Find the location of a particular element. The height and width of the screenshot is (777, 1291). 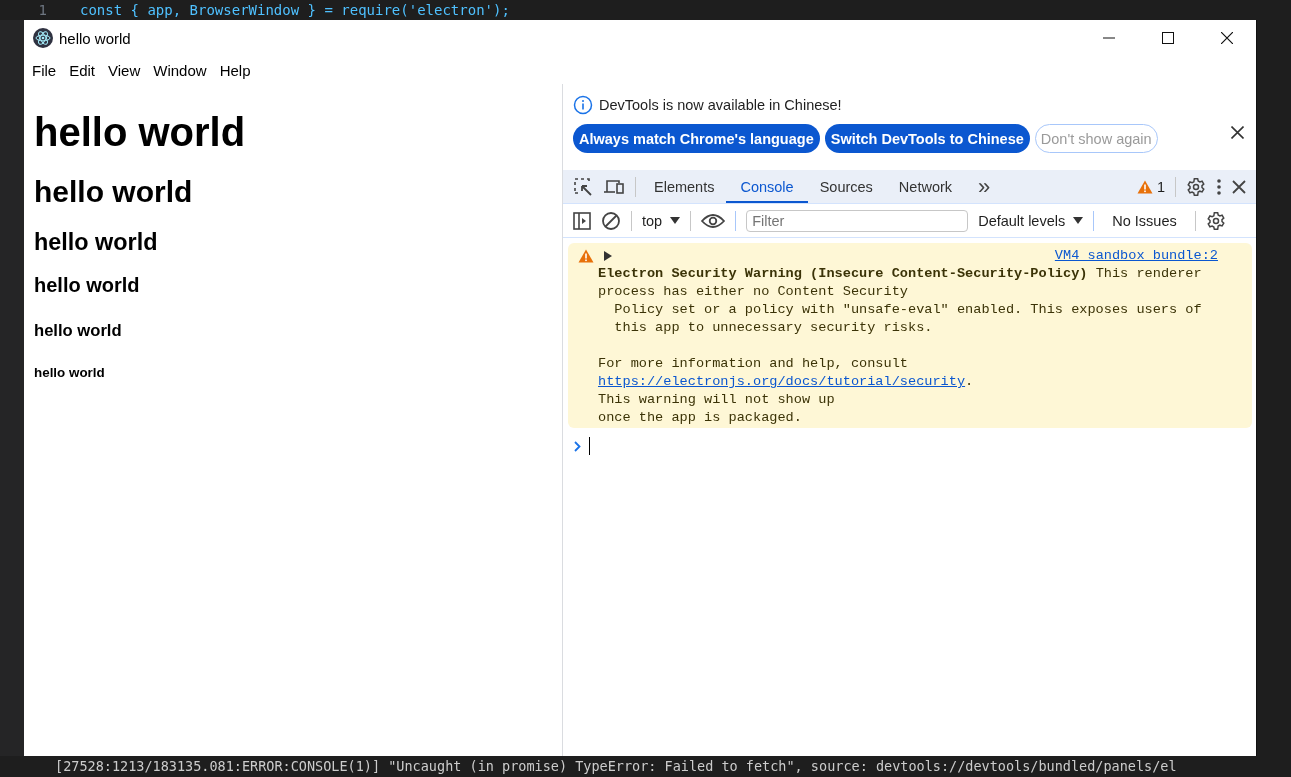

prompt-icon is located at coordinates (577, 446).